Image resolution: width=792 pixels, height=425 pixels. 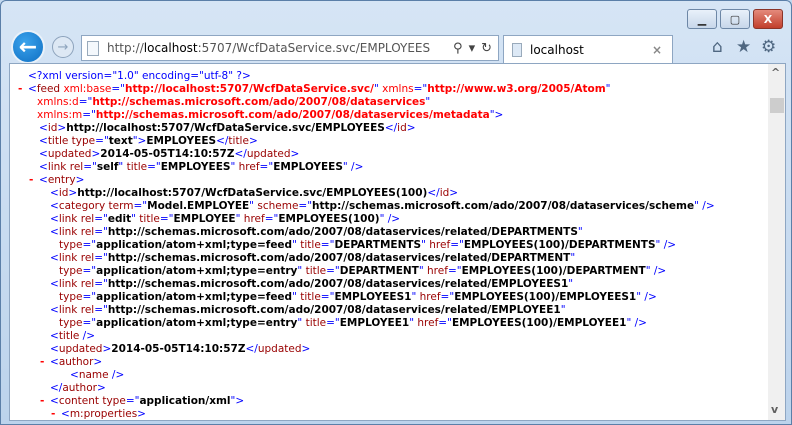 What do you see at coordinates (58, 102) in the screenshot?
I see `xml-token: xmlns:d` at bounding box center [58, 102].